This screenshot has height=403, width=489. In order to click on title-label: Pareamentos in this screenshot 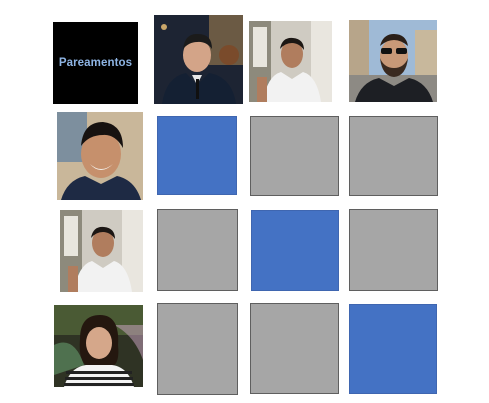, I will do `click(95, 63)`.